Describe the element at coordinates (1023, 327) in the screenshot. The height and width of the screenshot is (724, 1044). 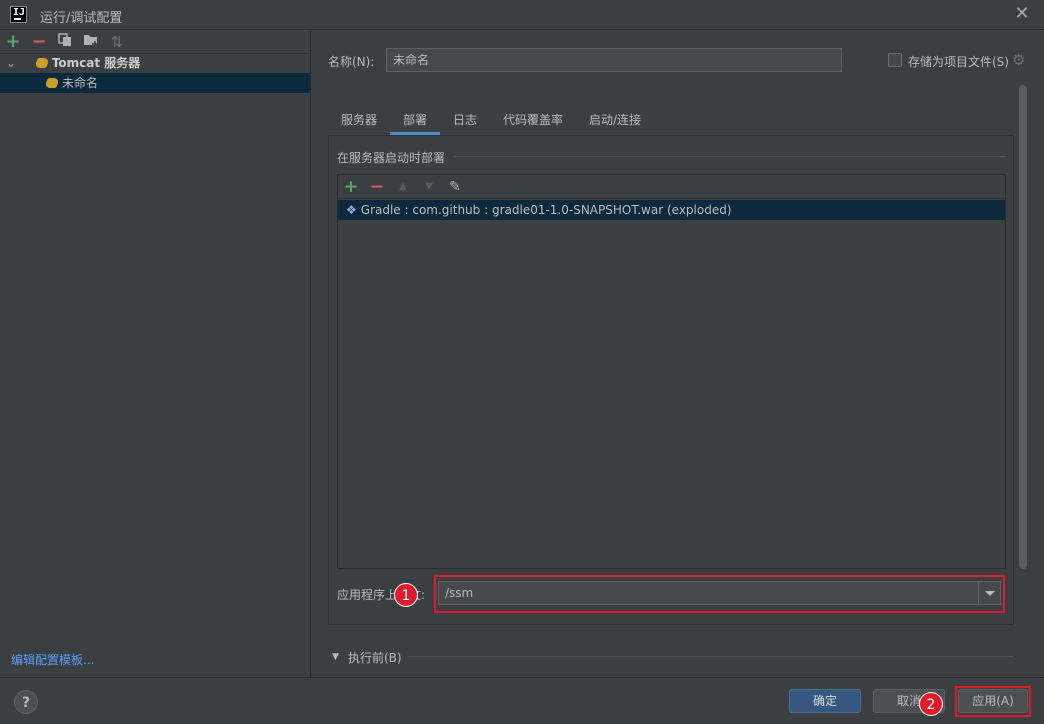
I see `vertical-scrollbar` at that location.